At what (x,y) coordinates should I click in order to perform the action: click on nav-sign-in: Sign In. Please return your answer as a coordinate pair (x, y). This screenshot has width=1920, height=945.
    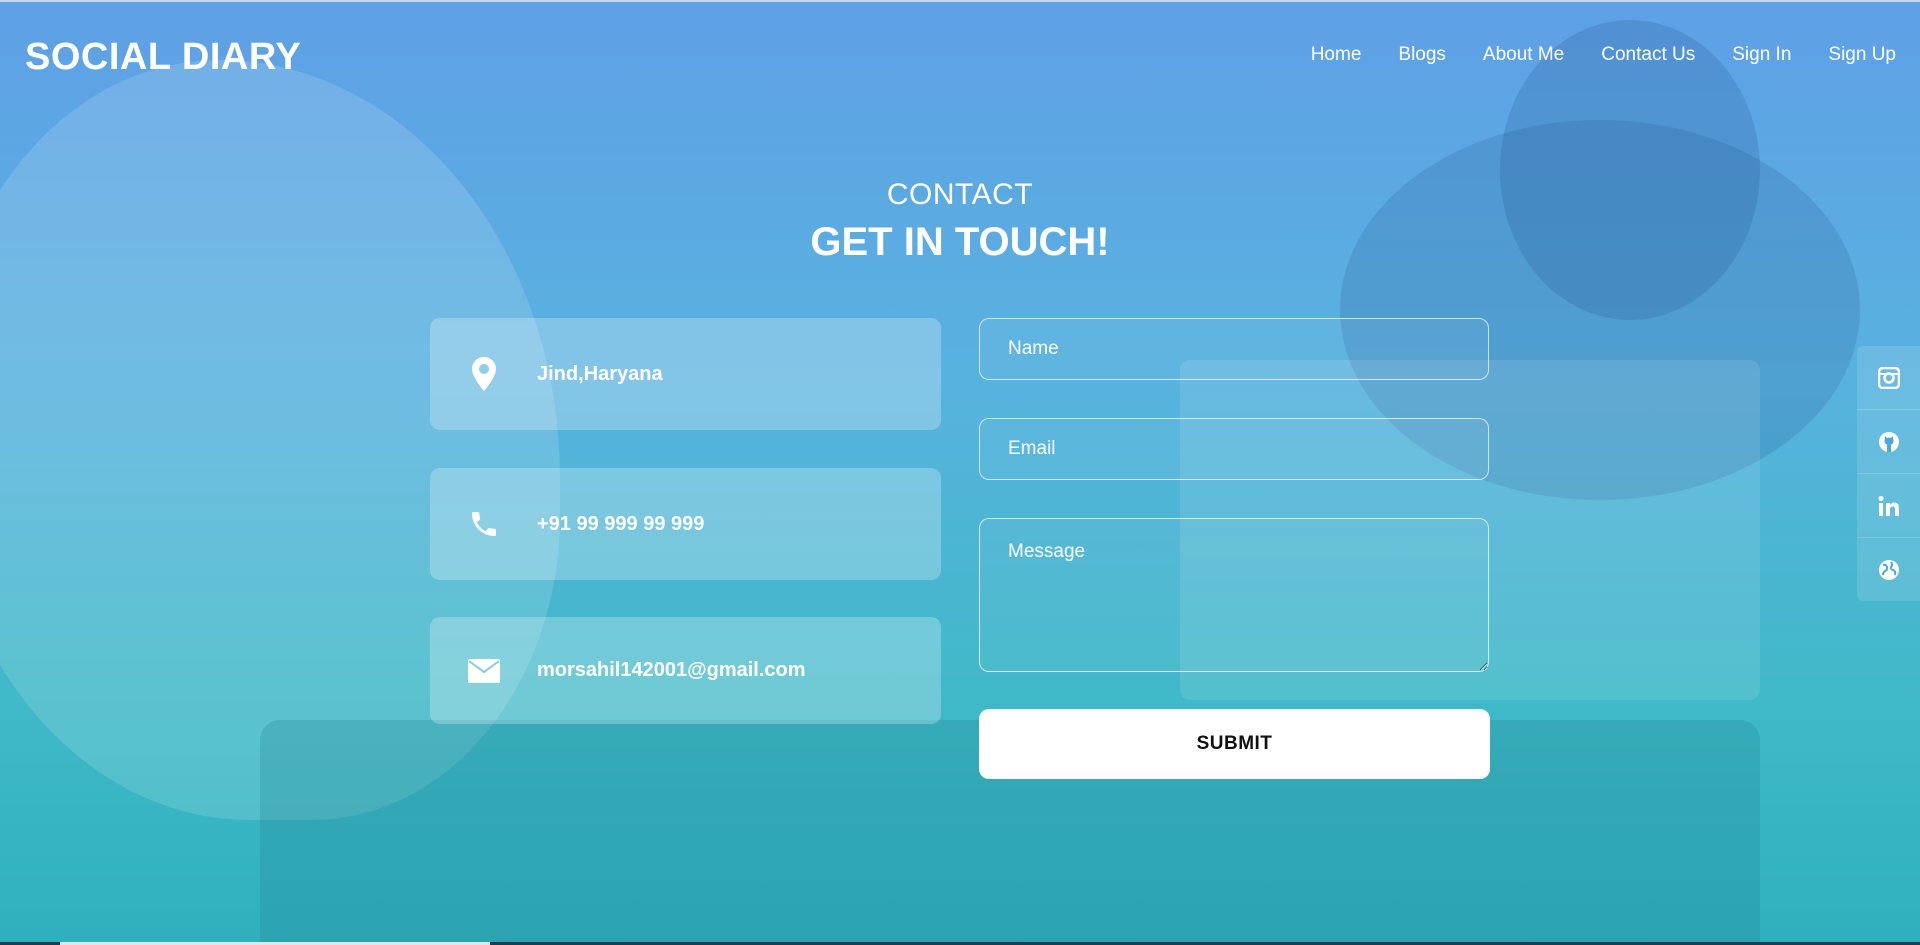
    Looking at the image, I should click on (1761, 55).